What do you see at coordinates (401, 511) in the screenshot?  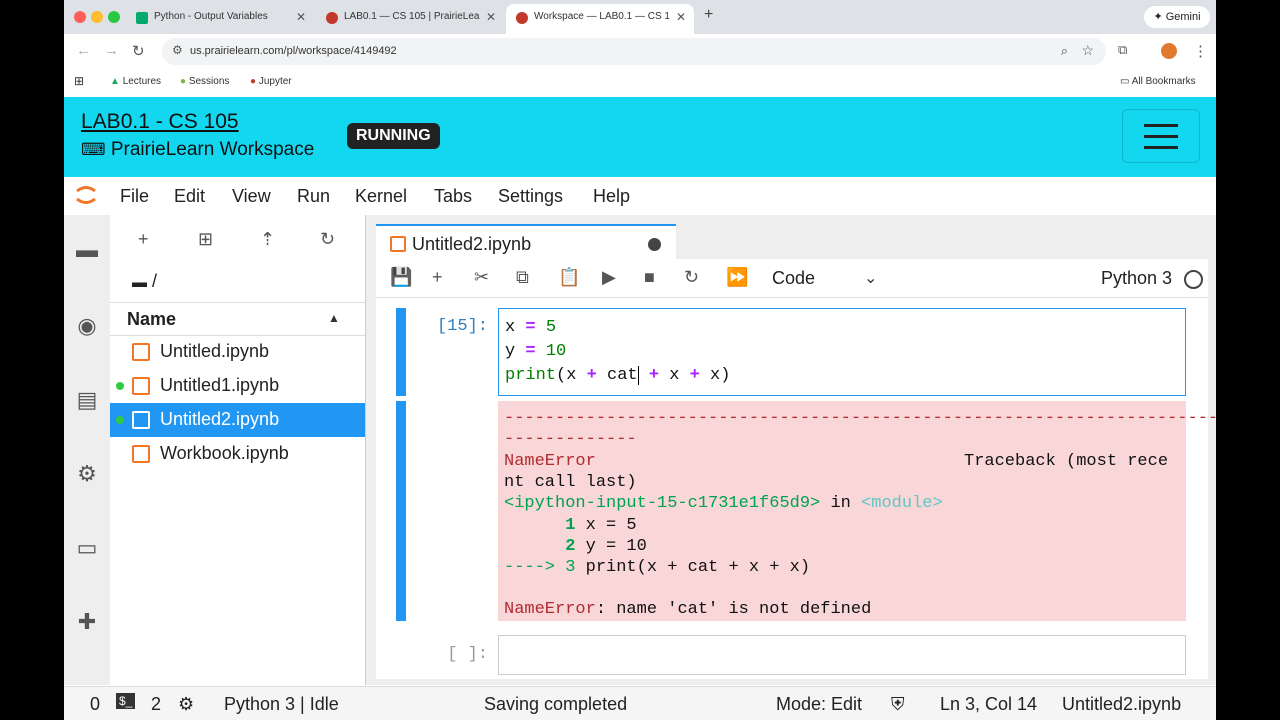 I see `cell-output-collapser` at bounding box center [401, 511].